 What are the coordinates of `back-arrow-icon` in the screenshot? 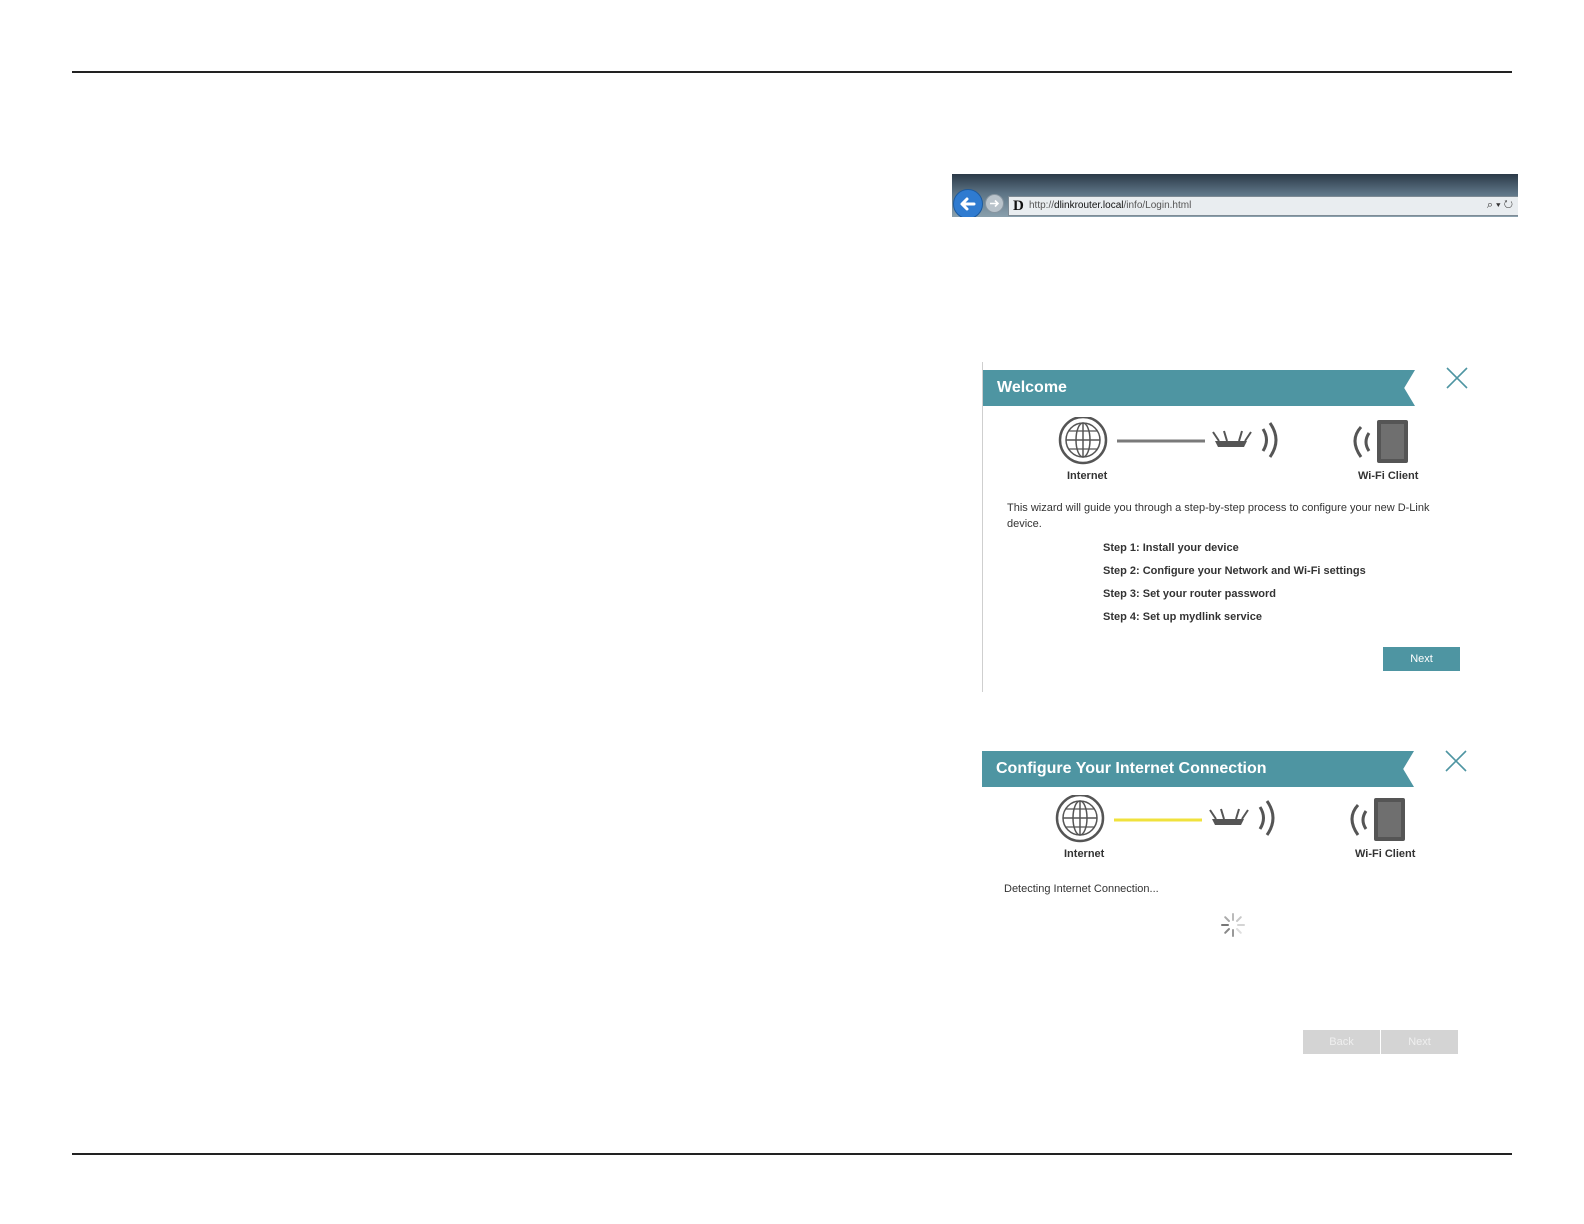 It's located at (968, 204).